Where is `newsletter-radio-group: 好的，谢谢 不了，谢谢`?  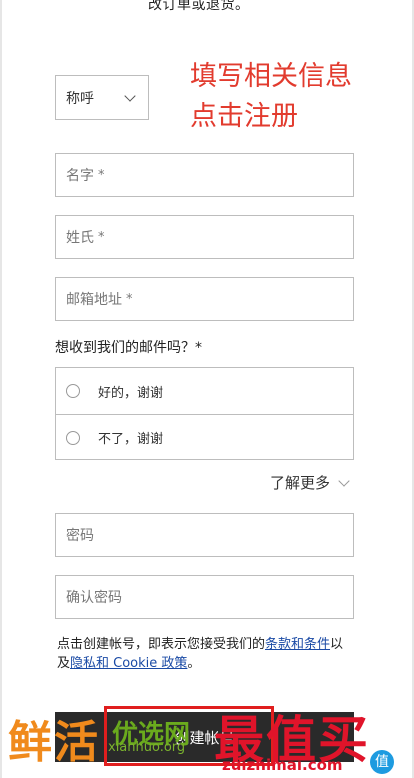 newsletter-radio-group: 好的，谢谢 不了，谢谢 is located at coordinates (204, 413).